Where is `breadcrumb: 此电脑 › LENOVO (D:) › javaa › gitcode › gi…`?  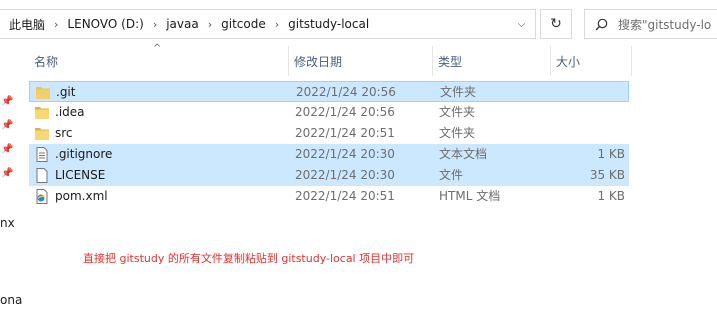
breadcrumb: 此电脑 › LENOVO (D:) › javaa › gitcode › gi… is located at coordinates (268, 24).